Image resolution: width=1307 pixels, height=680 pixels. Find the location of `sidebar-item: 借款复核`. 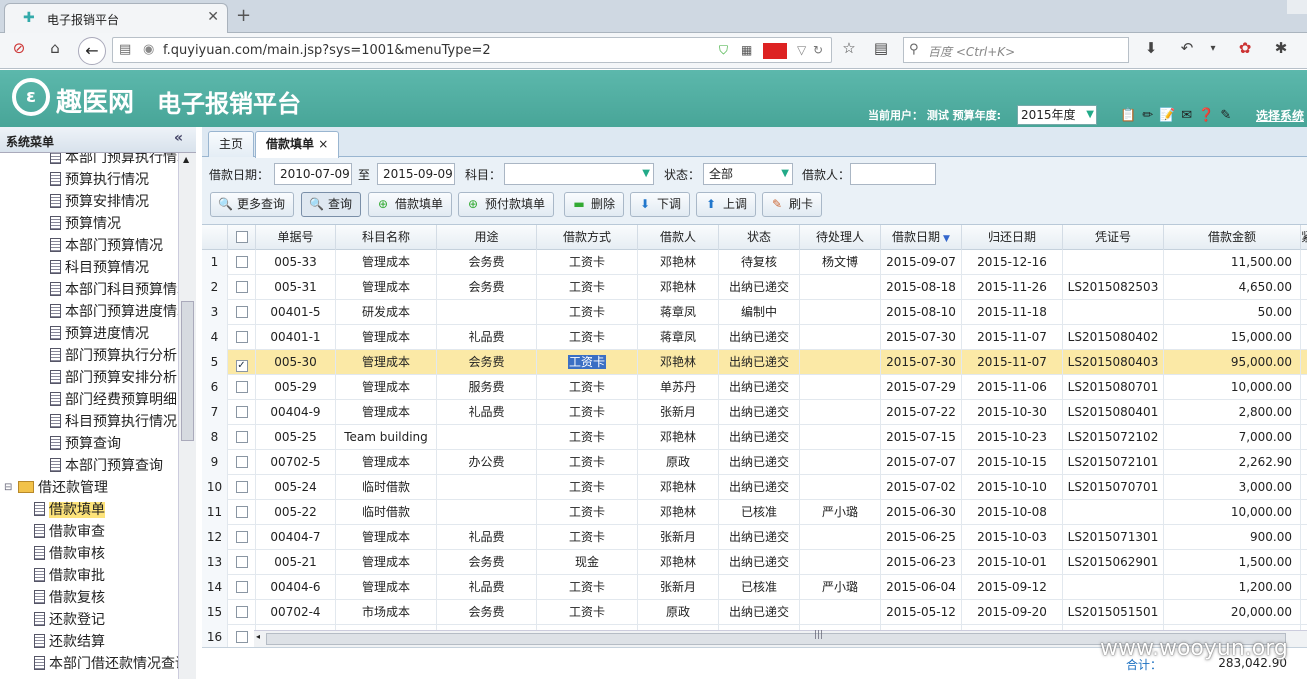

sidebar-item: 借款复核 is located at coordinates (89, 598).